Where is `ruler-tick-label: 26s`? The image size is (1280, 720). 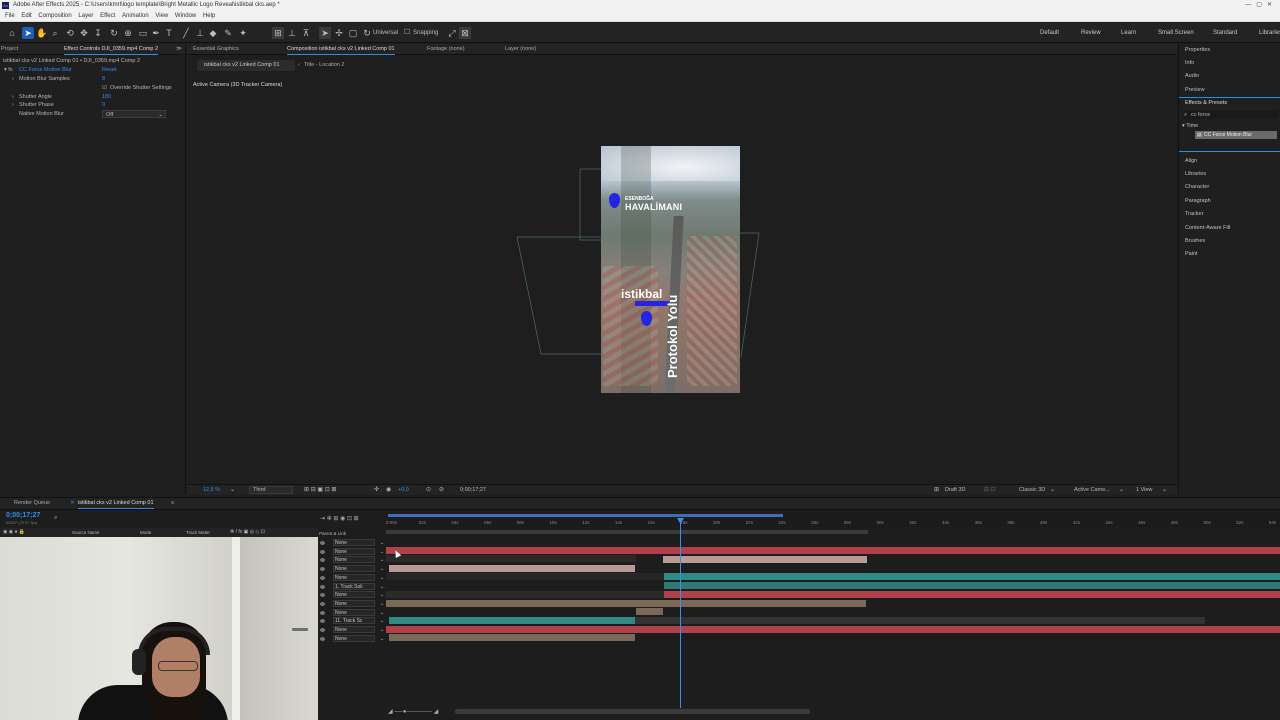 ruler-tick-label: 26s is located at coordinates (815, 522).